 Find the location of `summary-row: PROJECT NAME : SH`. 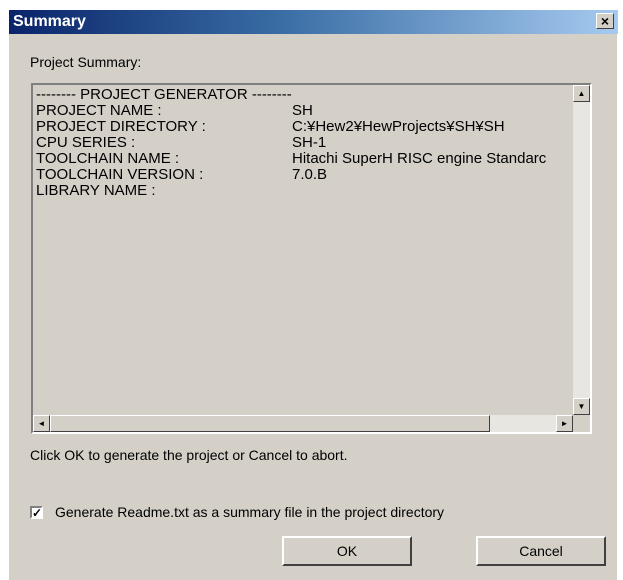

summary-row: PROJECT NAME : SH is located at coordinates (304, 111).